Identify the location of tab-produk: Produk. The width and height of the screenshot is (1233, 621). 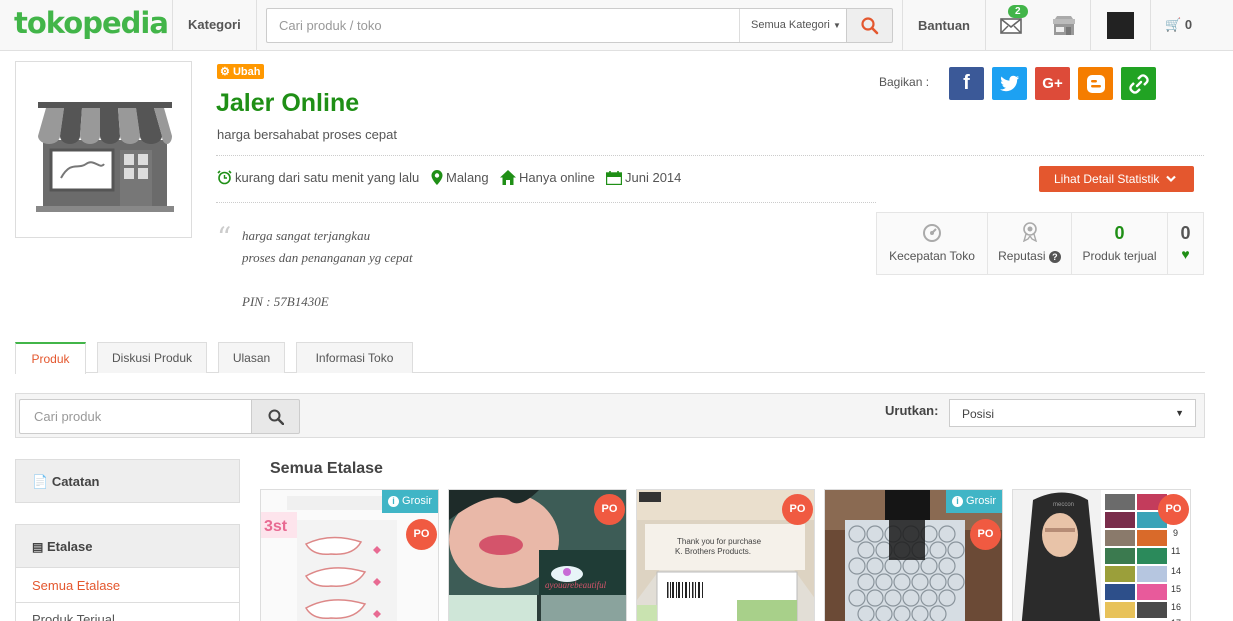
(50, 358).